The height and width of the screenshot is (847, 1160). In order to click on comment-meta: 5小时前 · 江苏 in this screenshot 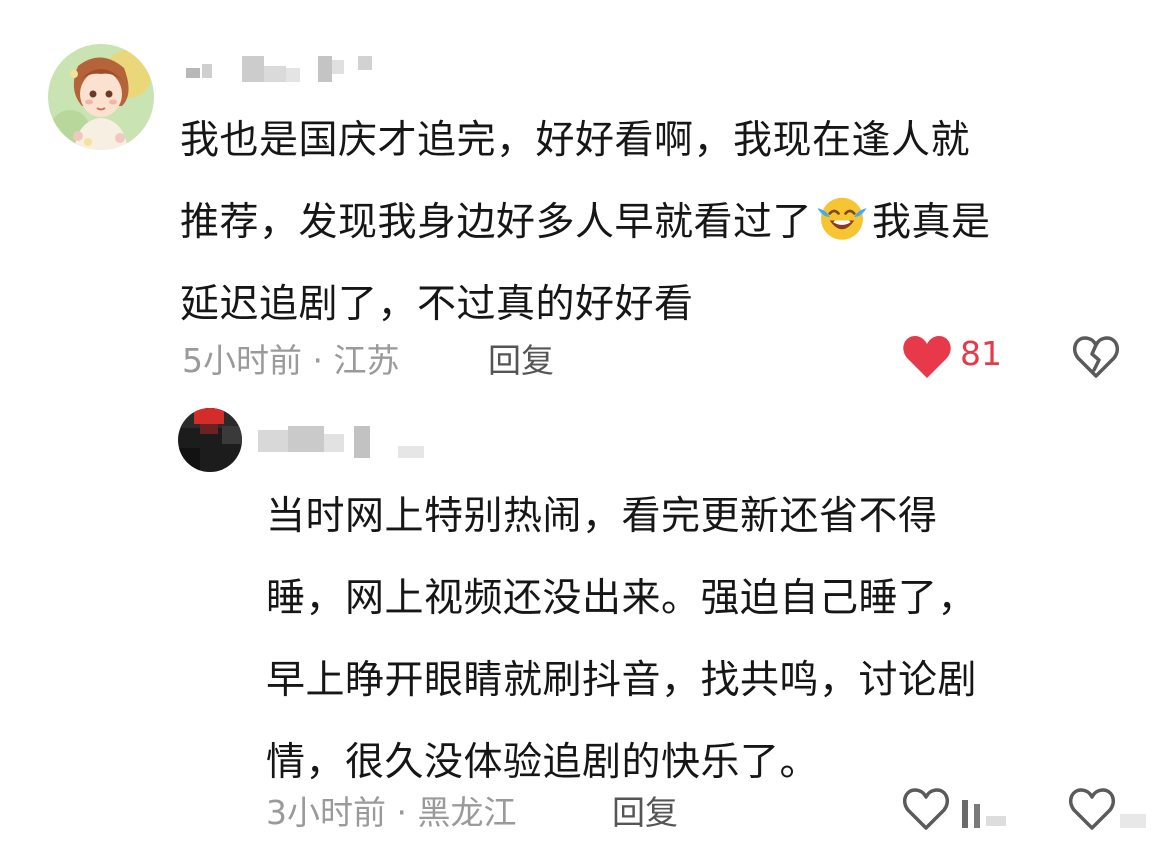, I will do `click(291, 360)`.